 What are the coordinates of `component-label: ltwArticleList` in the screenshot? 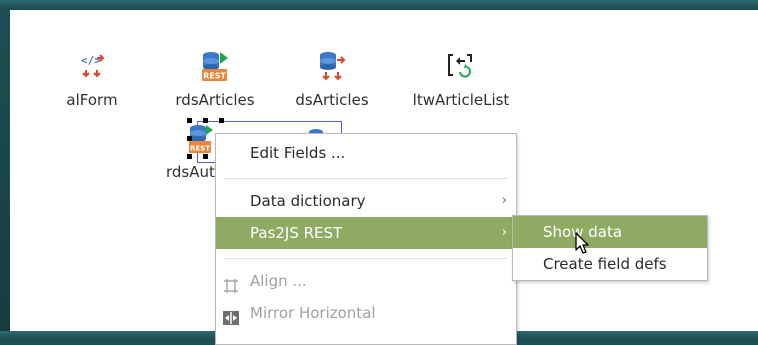 It's located at (461, 100).